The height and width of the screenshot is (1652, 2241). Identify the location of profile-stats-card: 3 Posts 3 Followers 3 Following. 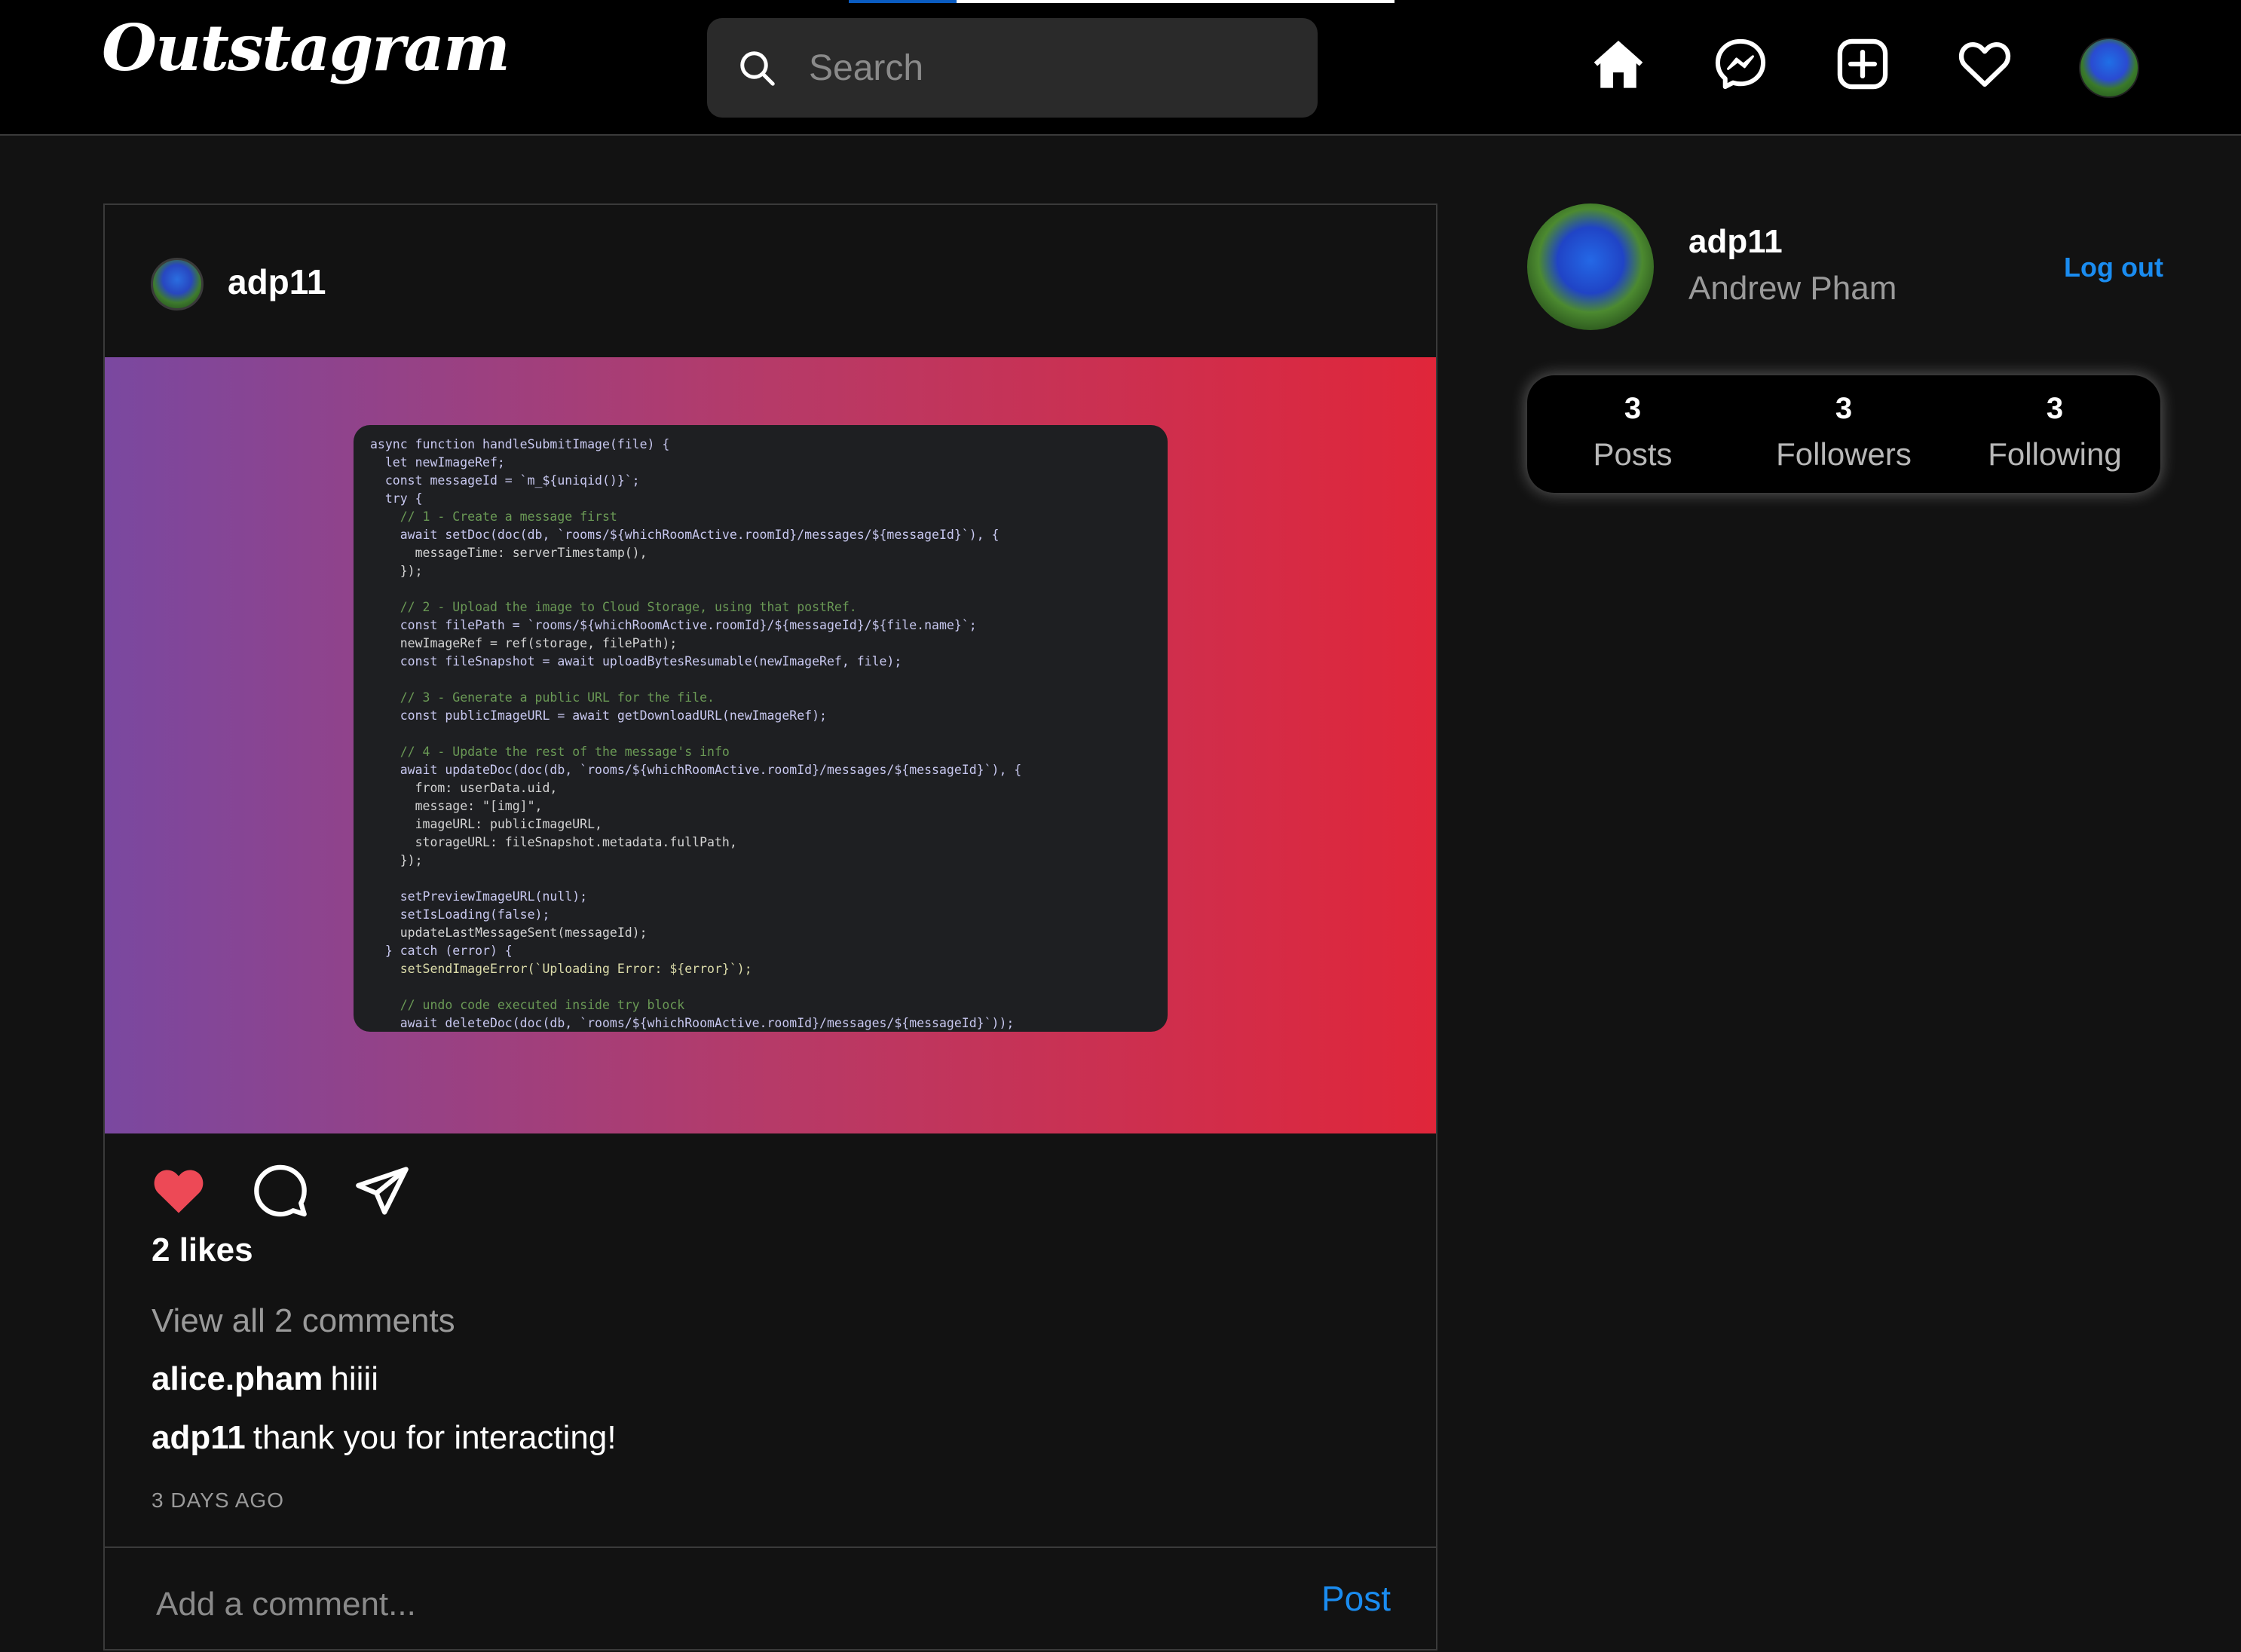
(1843, 434).